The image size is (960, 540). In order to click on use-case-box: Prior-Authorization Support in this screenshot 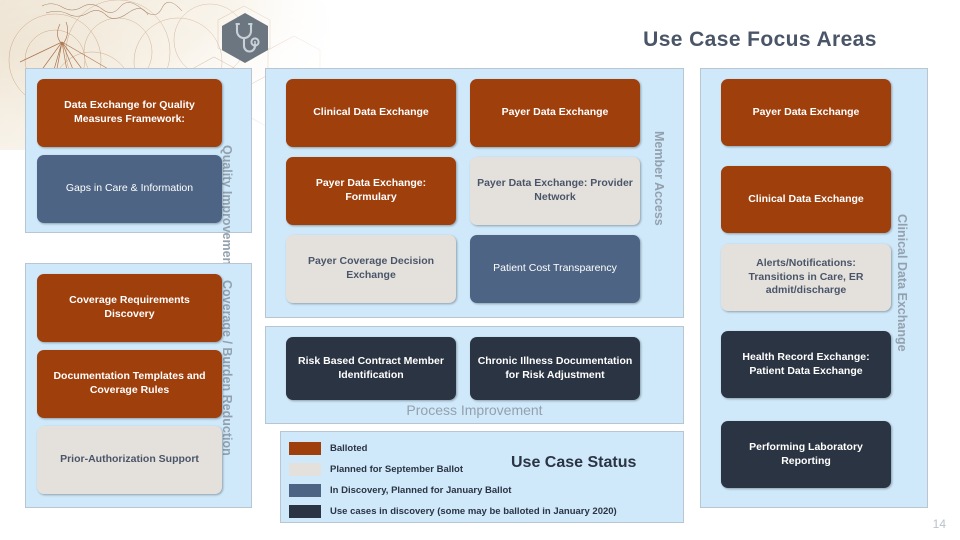, I will do `click(129, 460)`.